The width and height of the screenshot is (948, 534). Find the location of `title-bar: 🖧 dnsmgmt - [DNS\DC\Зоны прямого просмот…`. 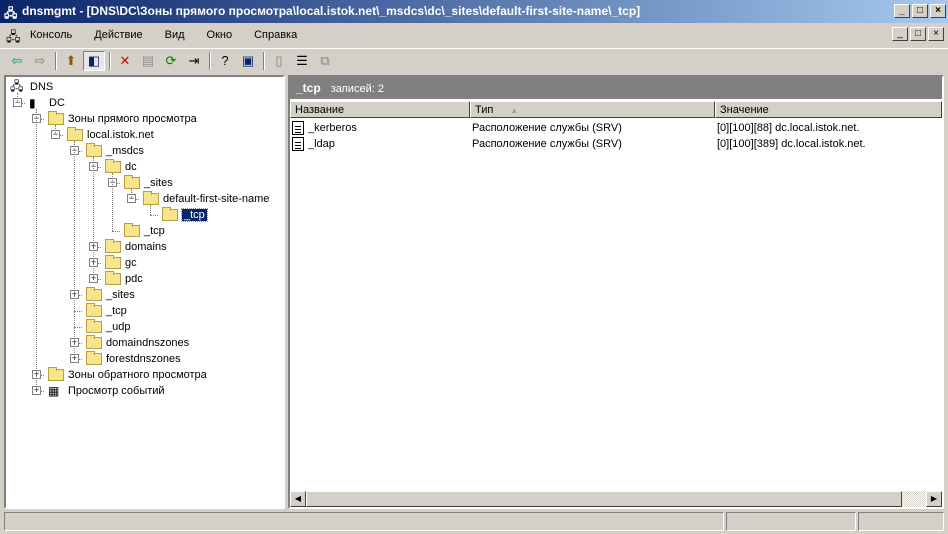

title-bar: 🖧 dnsmgmt - [DNS\DC\Зоны прямого просмот… is located at coordinates (474, 11).